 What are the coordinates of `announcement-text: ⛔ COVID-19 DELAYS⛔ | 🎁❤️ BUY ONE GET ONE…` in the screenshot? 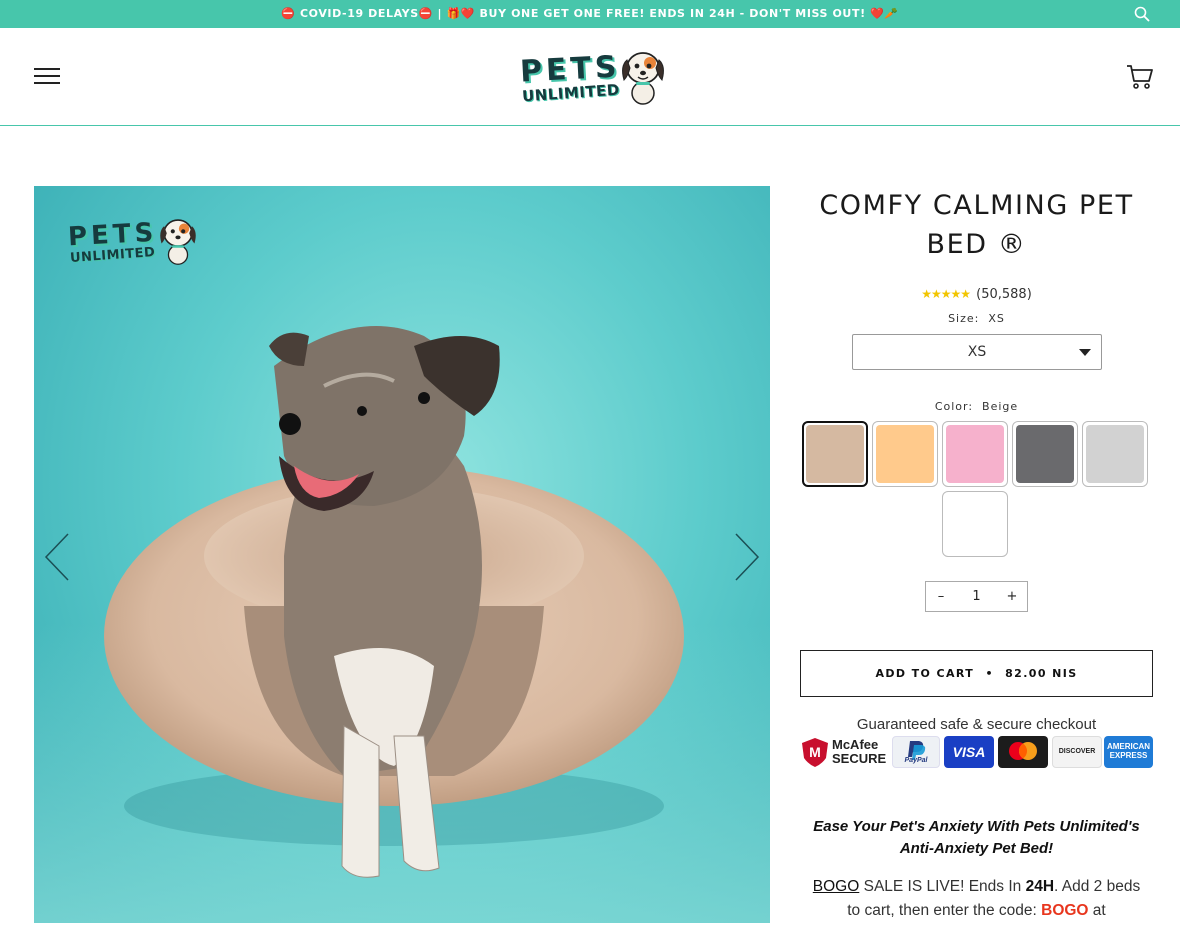 It's located at (590, 13).